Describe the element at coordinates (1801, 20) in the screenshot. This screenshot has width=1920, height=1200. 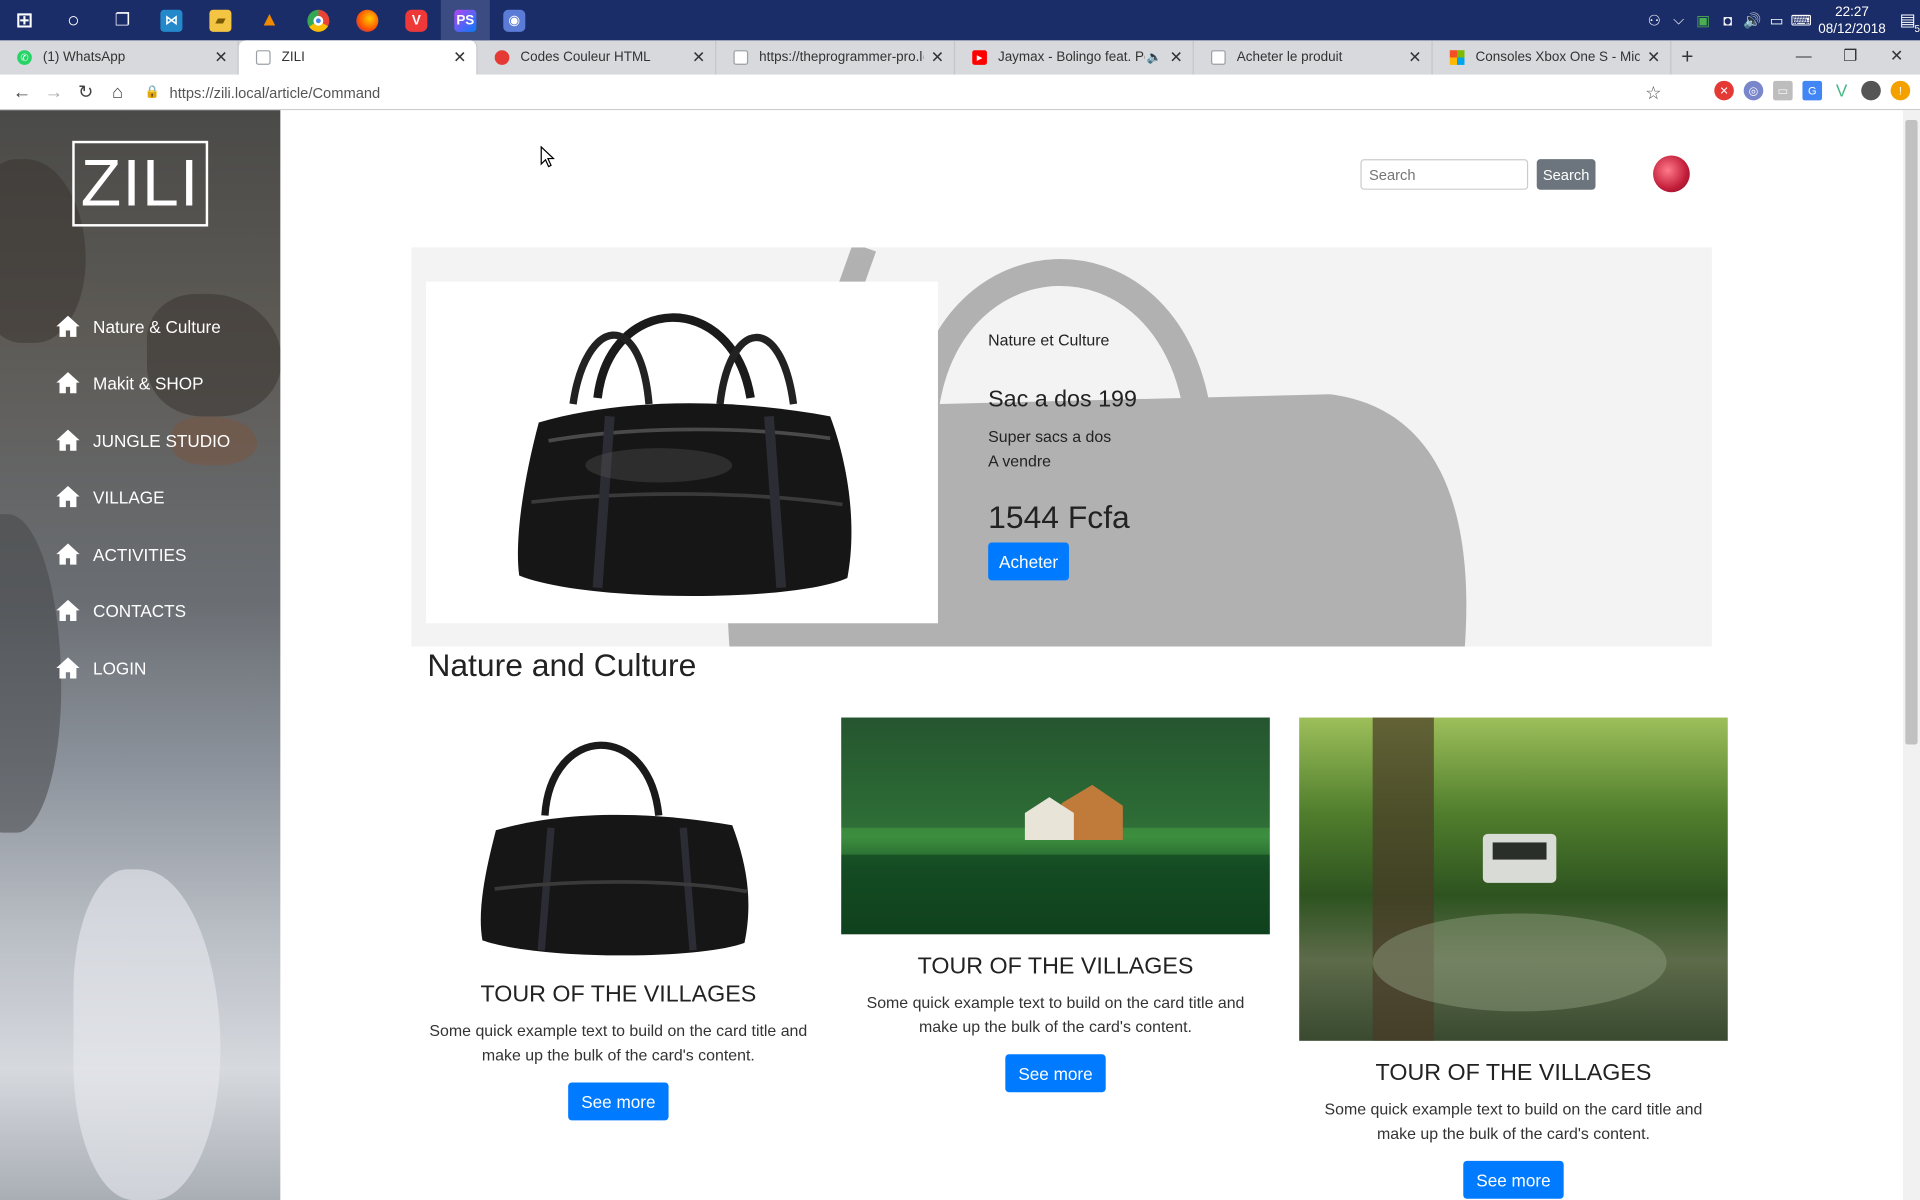
I see `keyboard-icon: ⌨` at that location.